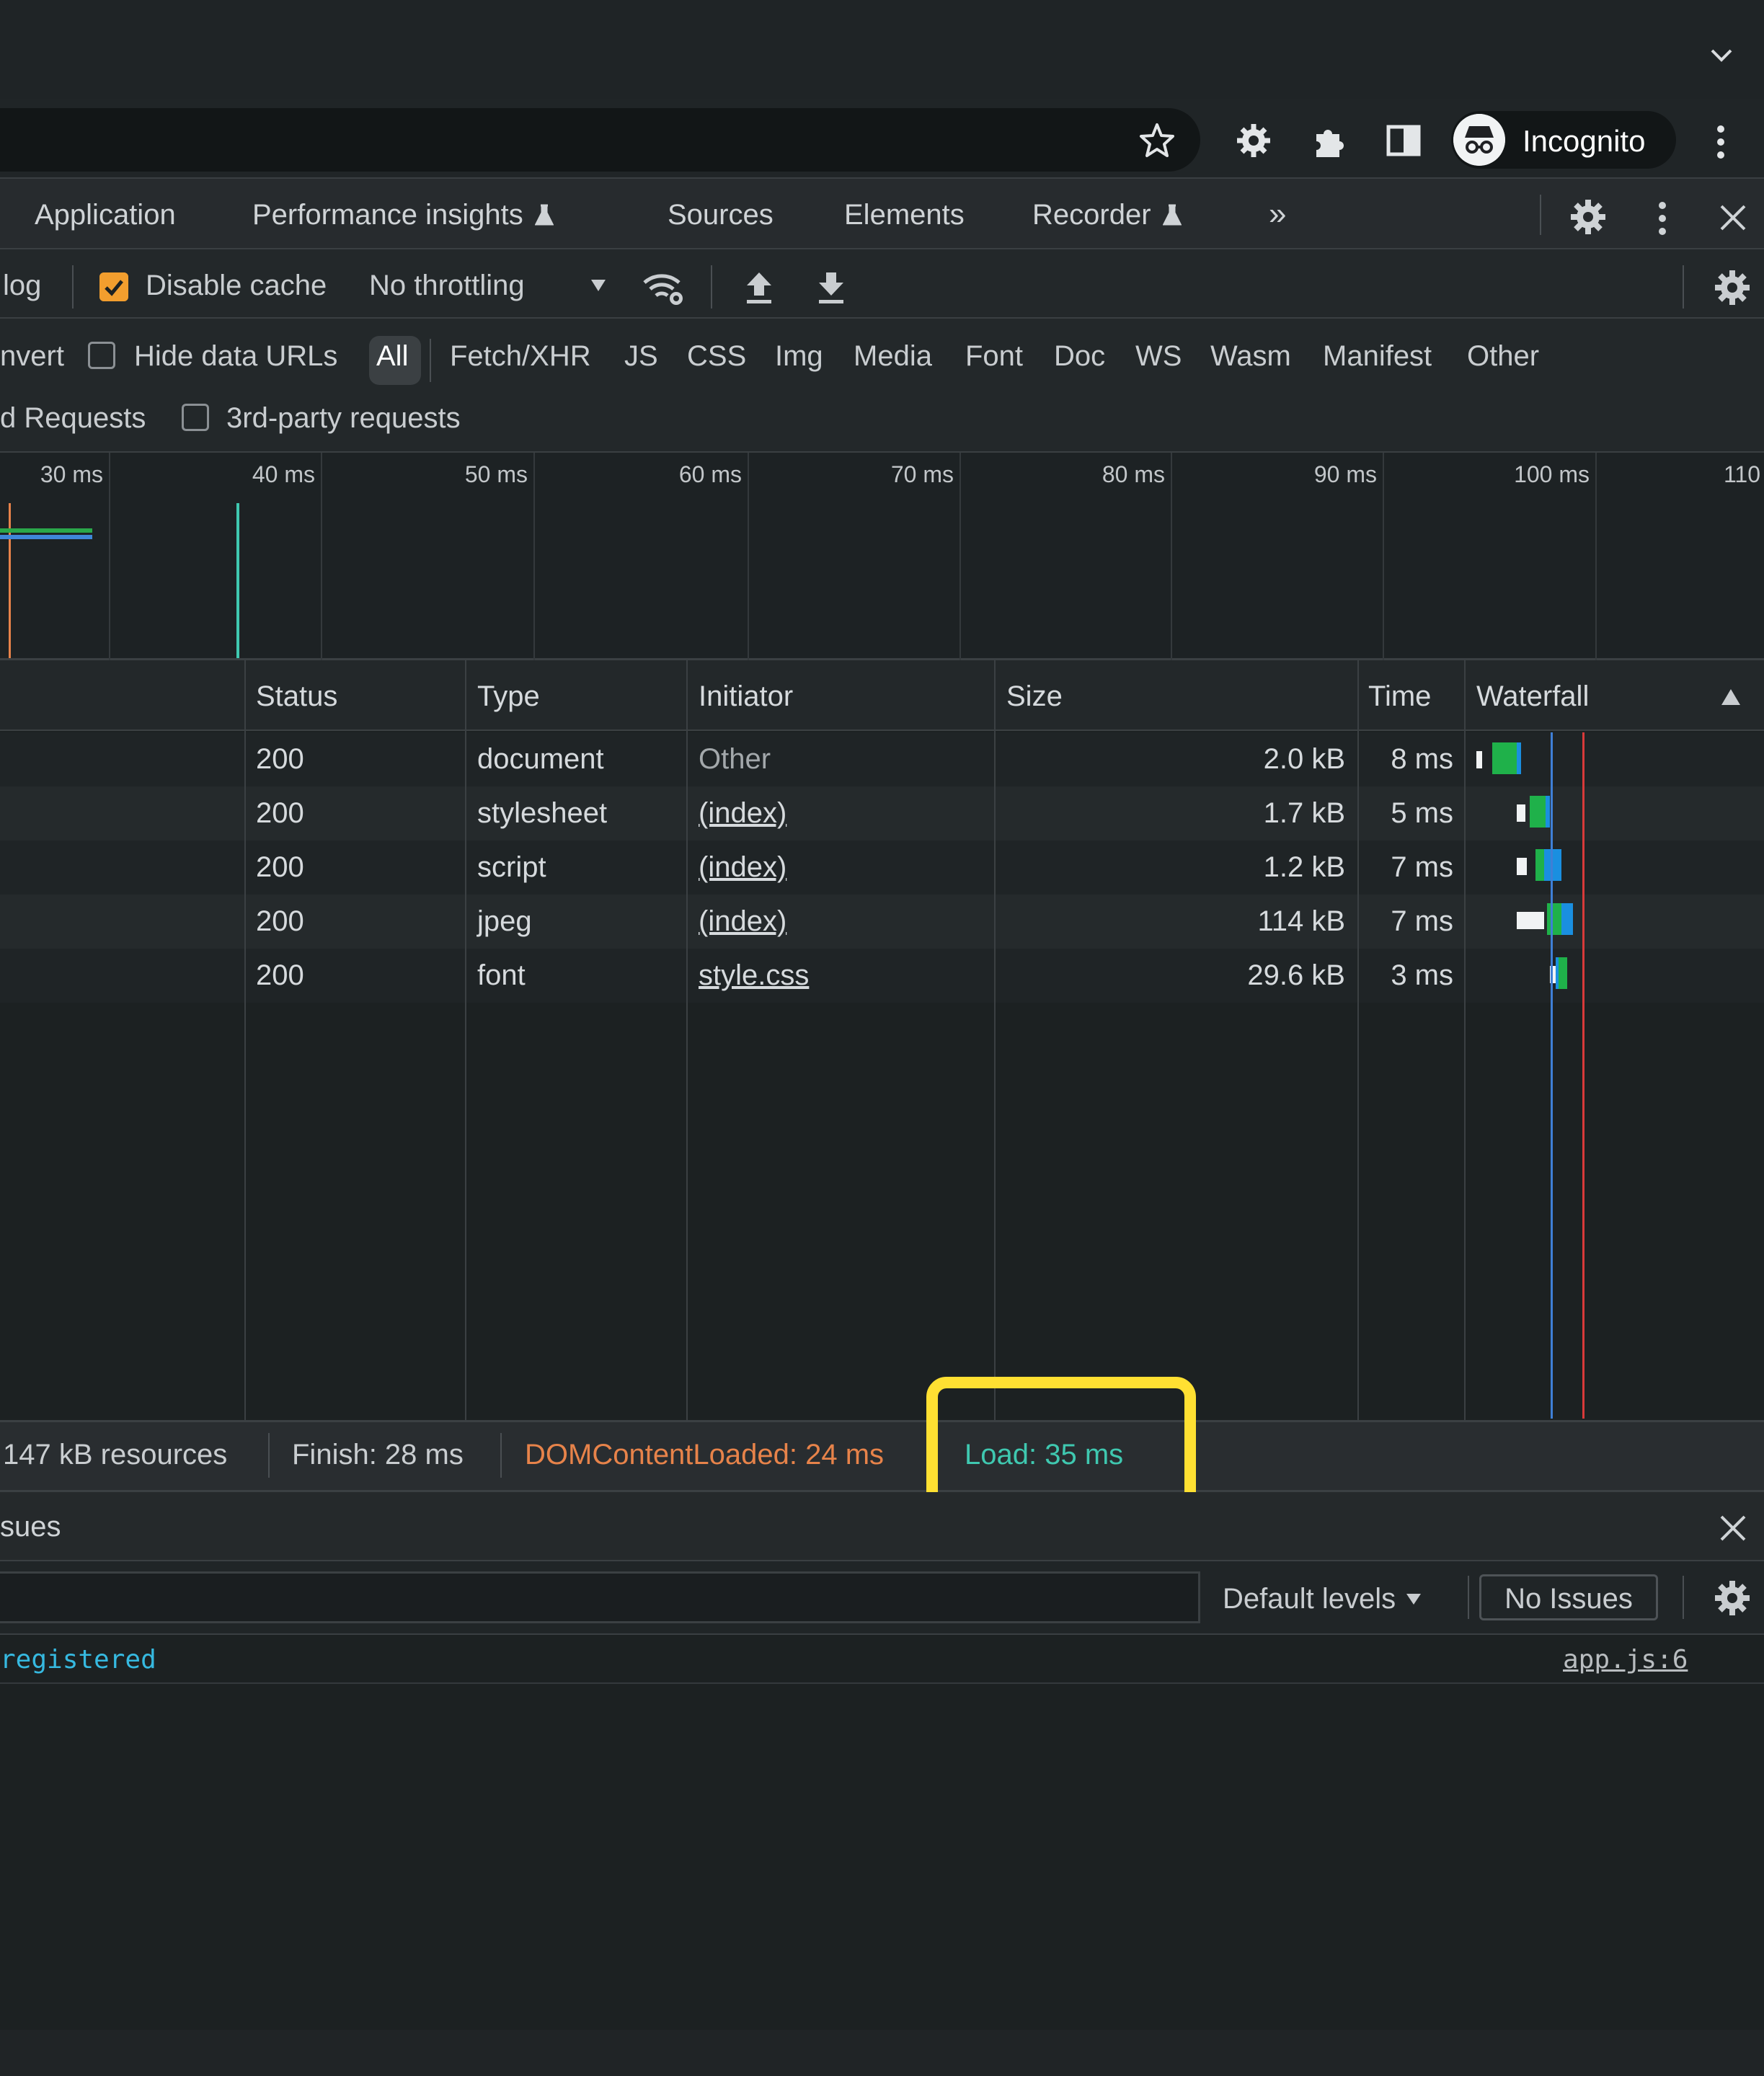  Describe the element at coordinates (882, 1659) in the screenshot. I see `console-log-row` at that location.